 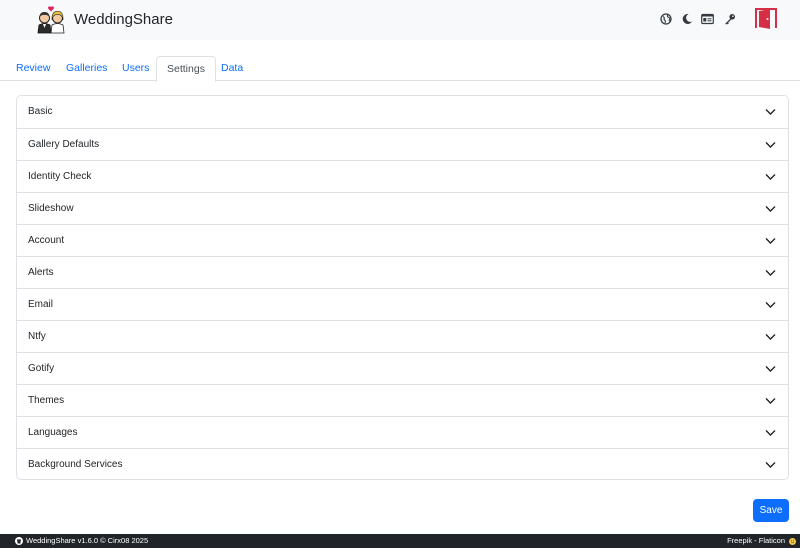 What do you see at coordinates (400, 20) in the screenshot?
I see `app-header: WeddingShare` at bounding box center [400, 20].